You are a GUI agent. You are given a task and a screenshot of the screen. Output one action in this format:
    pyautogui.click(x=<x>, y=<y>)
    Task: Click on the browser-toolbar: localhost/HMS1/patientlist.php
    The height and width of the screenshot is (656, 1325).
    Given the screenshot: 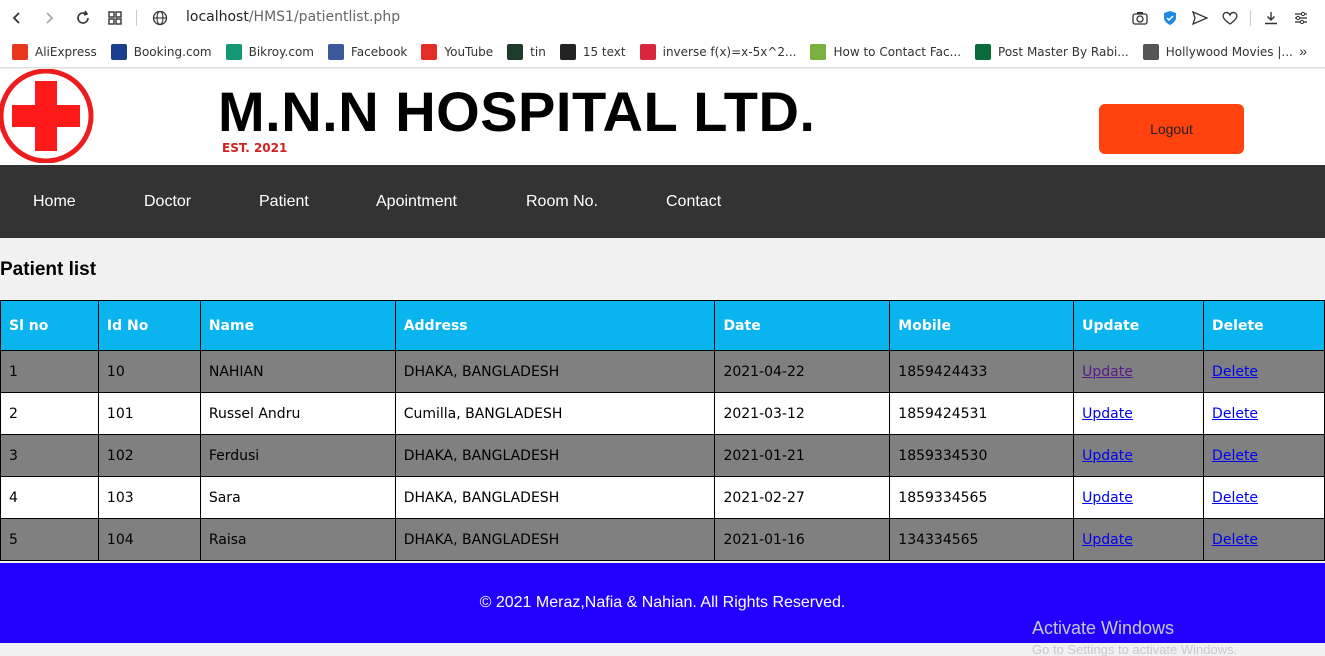 What is the action you would take?
    pyautogui.click(x=662, y=18)
    